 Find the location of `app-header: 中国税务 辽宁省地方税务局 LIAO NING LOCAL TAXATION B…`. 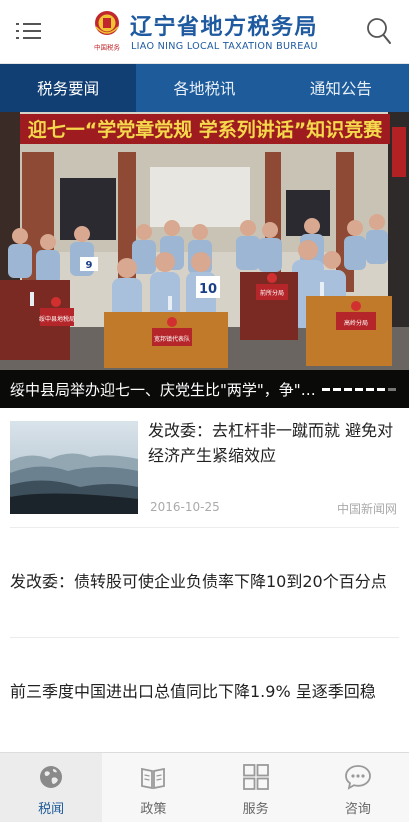

app-header: 中国税务 辽宁省地方税务局 LIAO NING LOCAL TAXATION B… is located at coordinates (204, 32).